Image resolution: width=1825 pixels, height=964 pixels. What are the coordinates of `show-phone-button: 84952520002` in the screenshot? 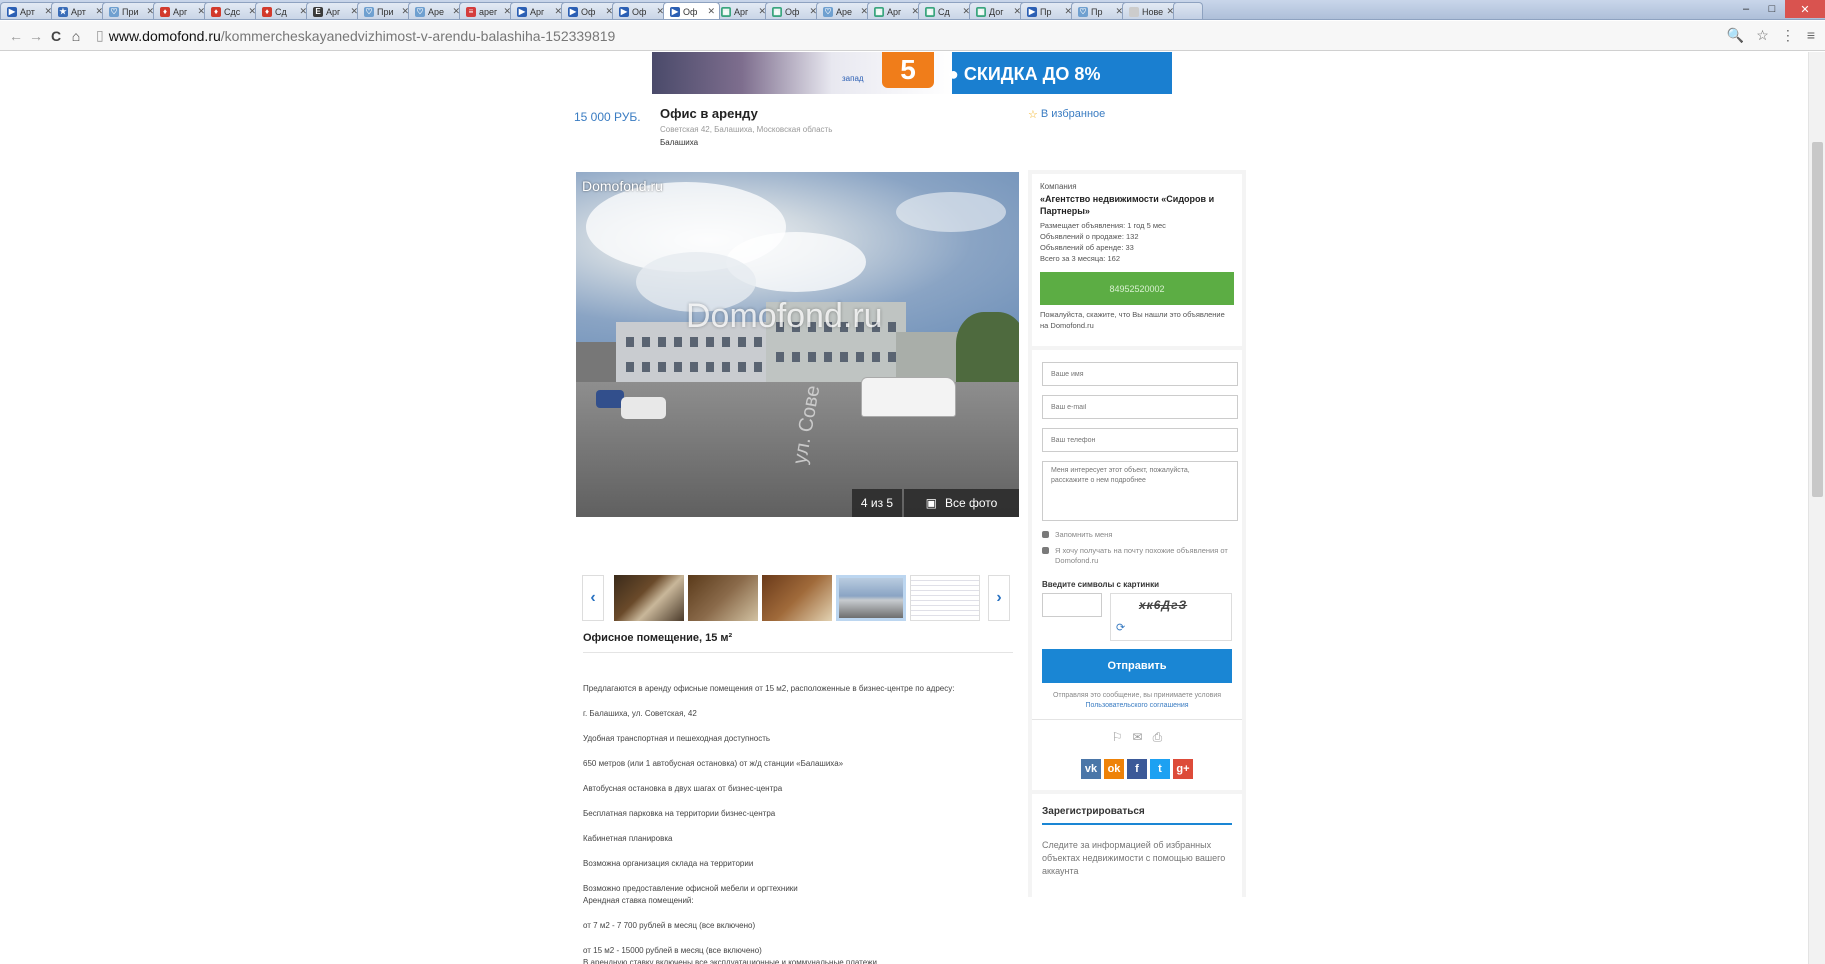 It's located at (1137, 288).